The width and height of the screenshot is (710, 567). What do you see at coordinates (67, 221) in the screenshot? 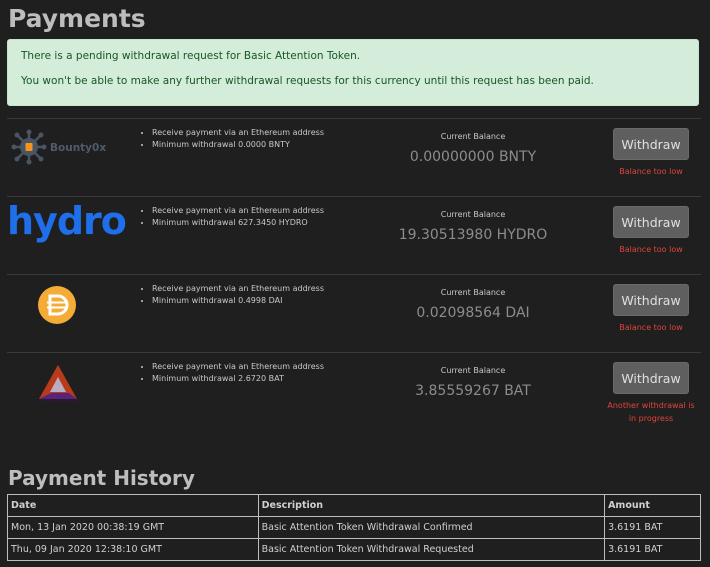
I see `hydro-logo: hydro` at bounding box center [67, 221].